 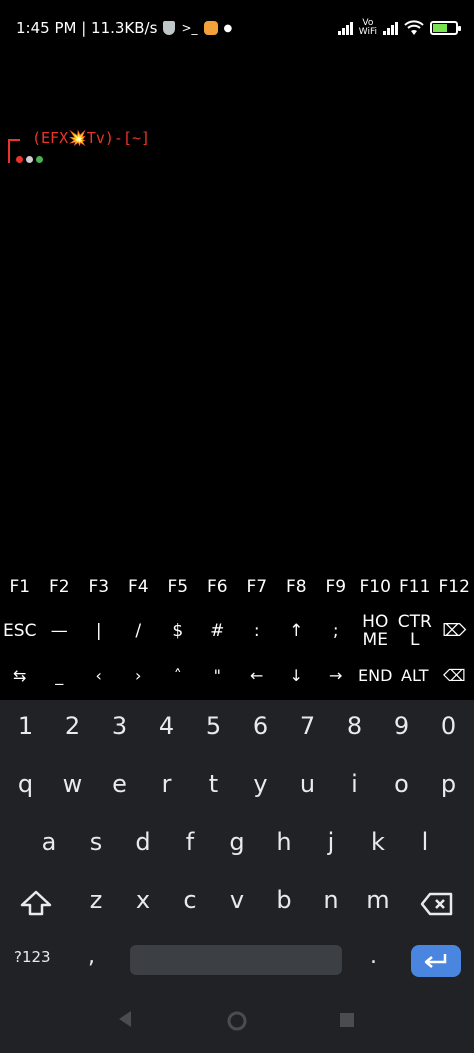 I want to click on key-end: END, so click(x=376, y=676).